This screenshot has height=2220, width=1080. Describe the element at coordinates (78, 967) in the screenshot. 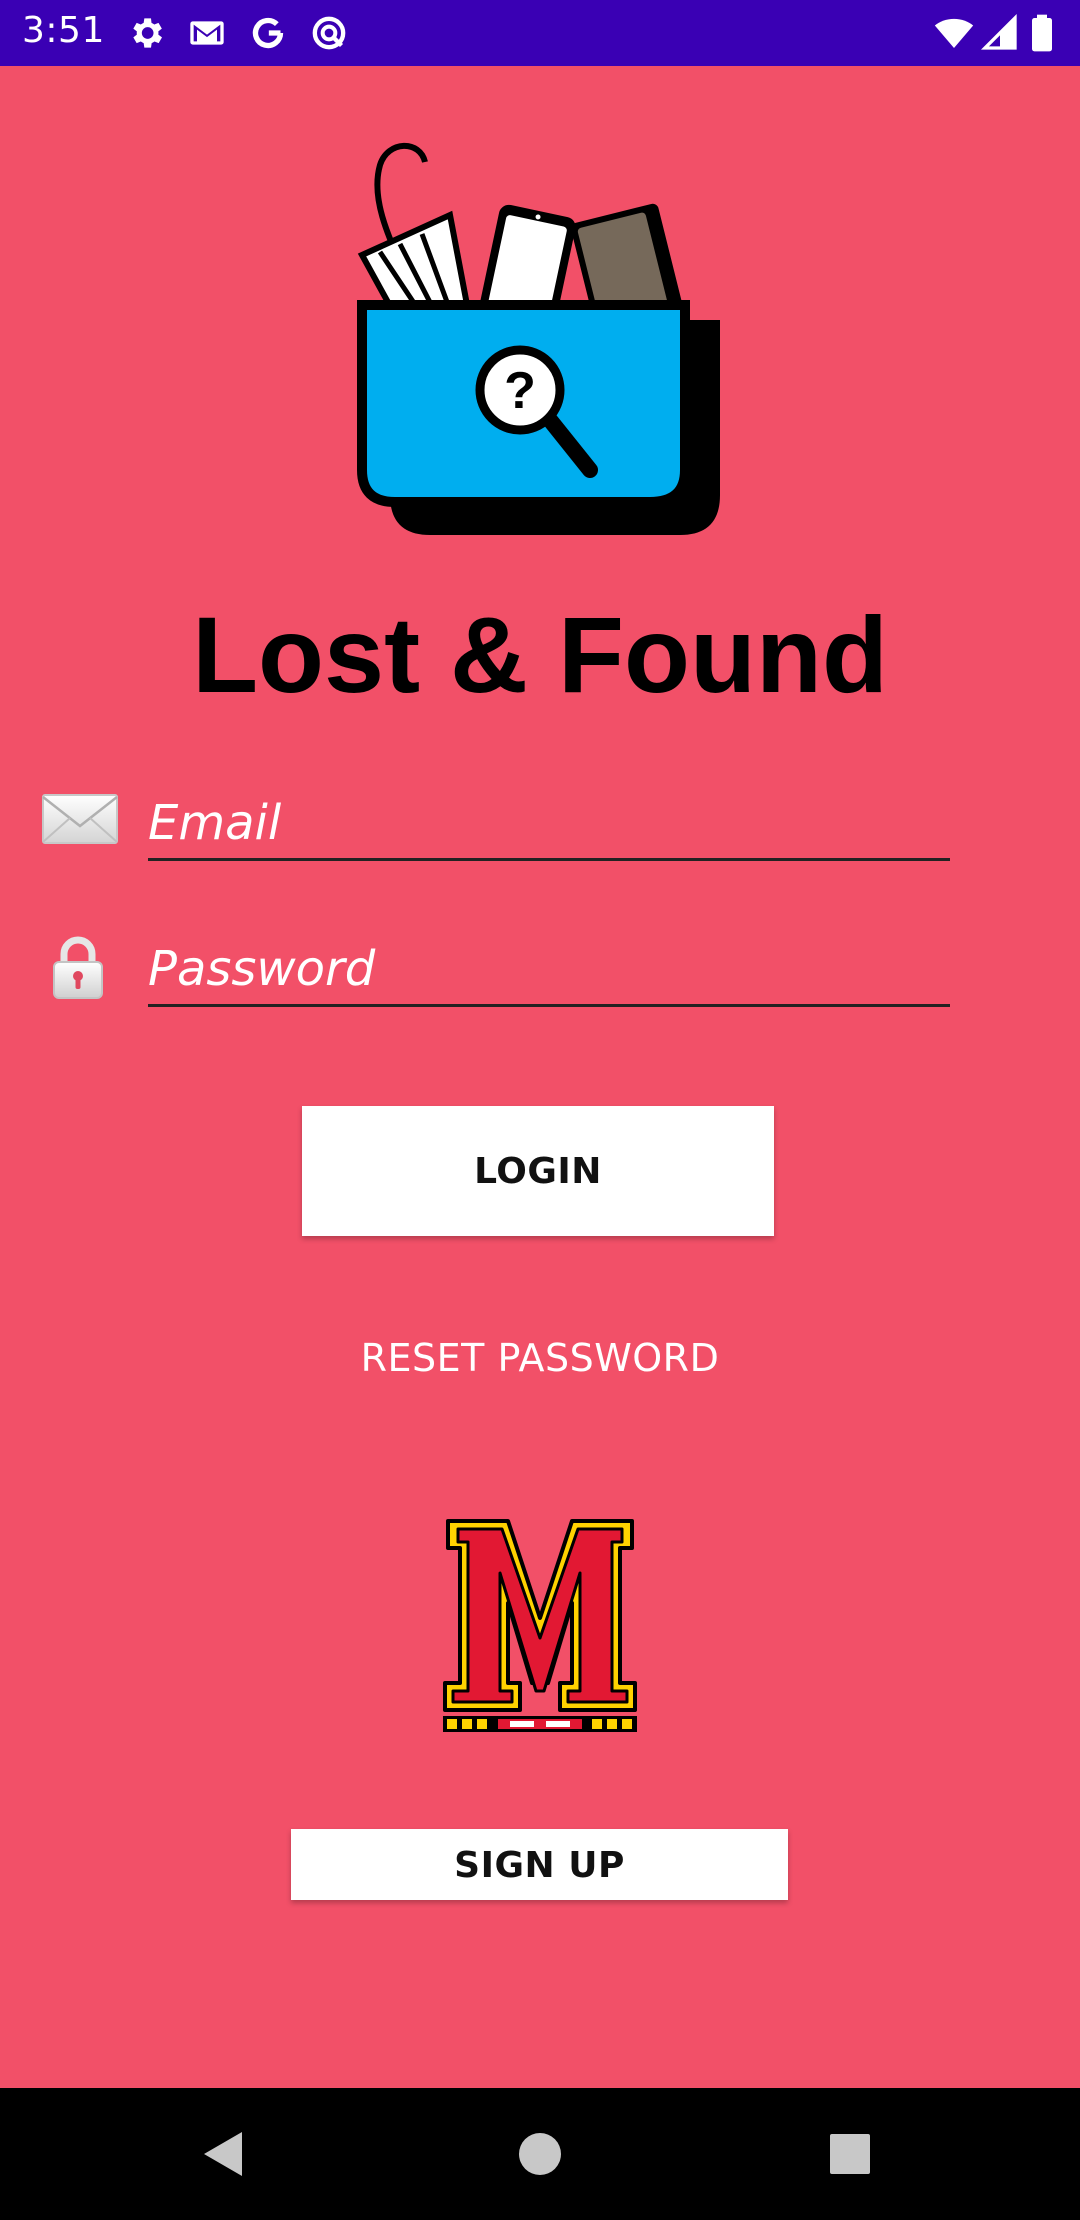

I see `lock-icon` at that location.